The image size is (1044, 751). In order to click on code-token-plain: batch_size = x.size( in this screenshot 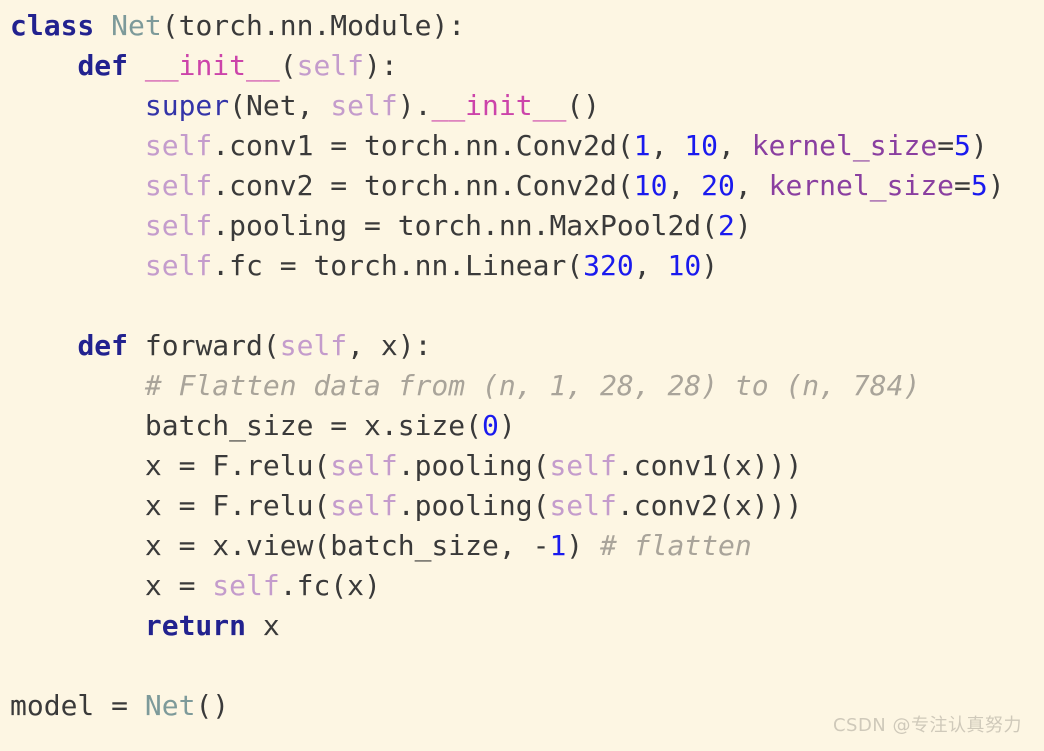, I will do `click(313, 425)`.